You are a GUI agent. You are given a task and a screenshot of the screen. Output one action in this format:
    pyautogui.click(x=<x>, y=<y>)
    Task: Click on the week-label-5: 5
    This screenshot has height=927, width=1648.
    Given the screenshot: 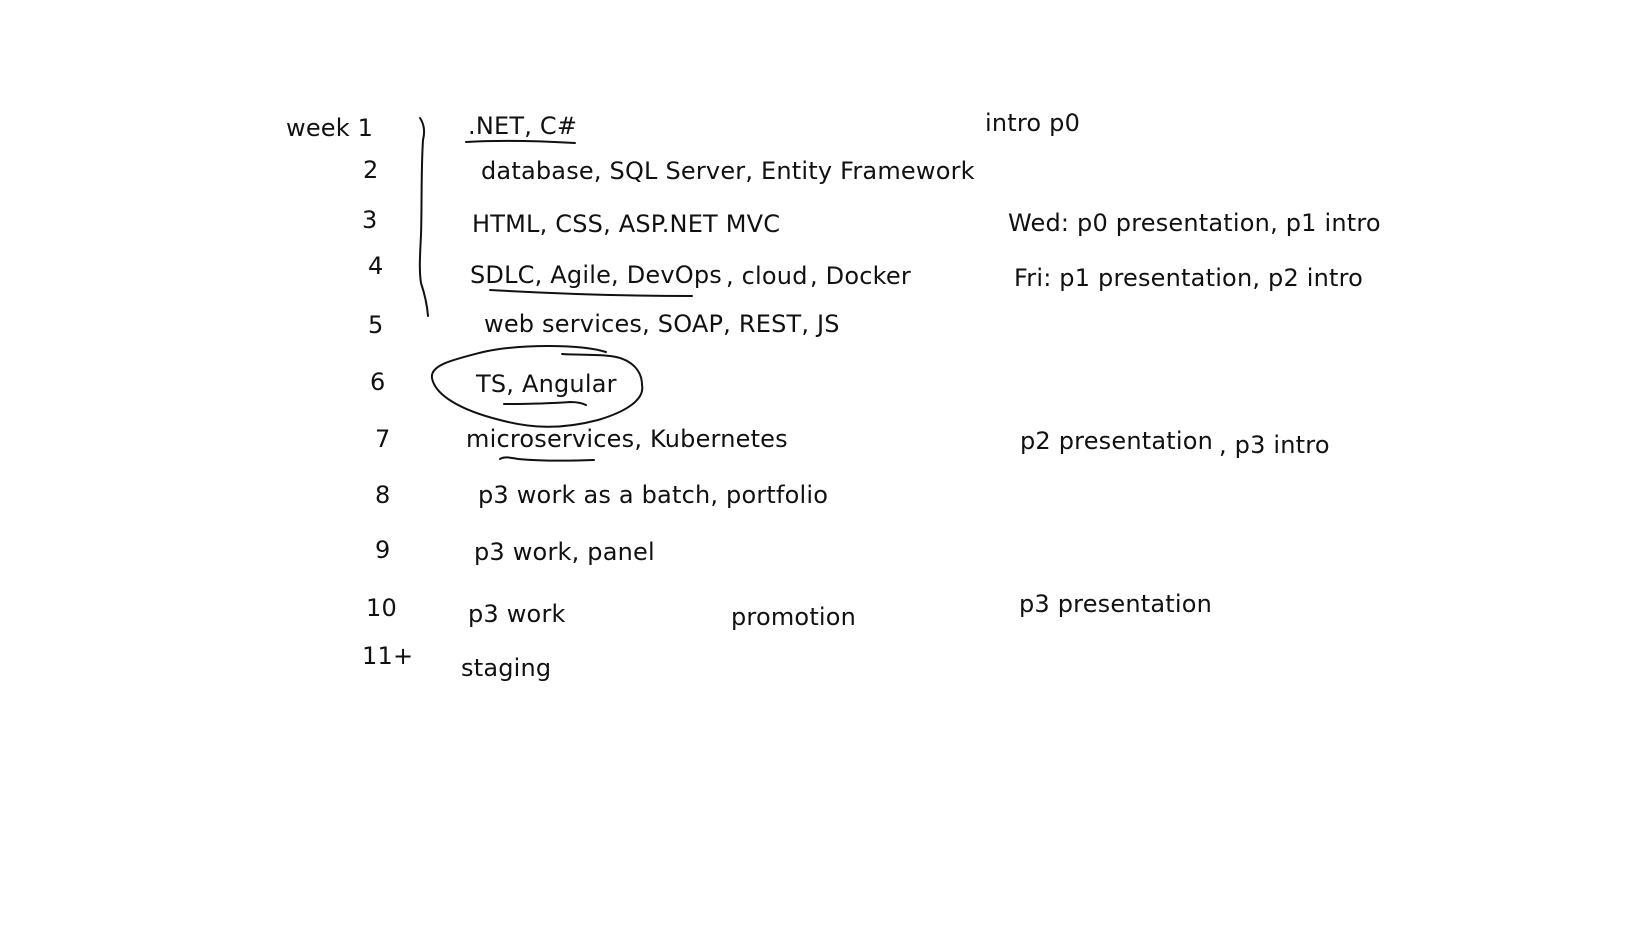 What is the action you would take?
    pyautogui.click(x=376, y=325)
    